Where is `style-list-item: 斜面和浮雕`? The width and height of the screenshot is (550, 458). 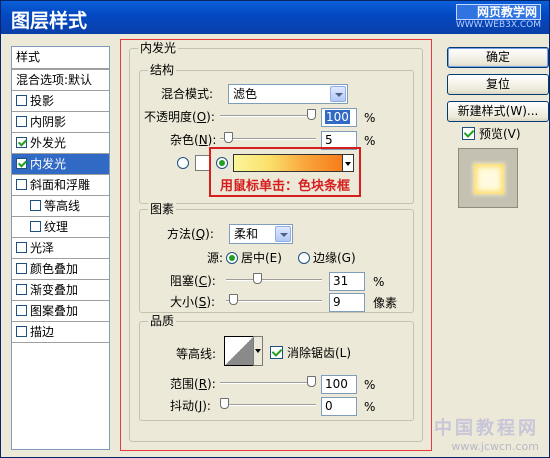 style-list-item: 斜面和浮雕 is located at coordinates (60, 185).